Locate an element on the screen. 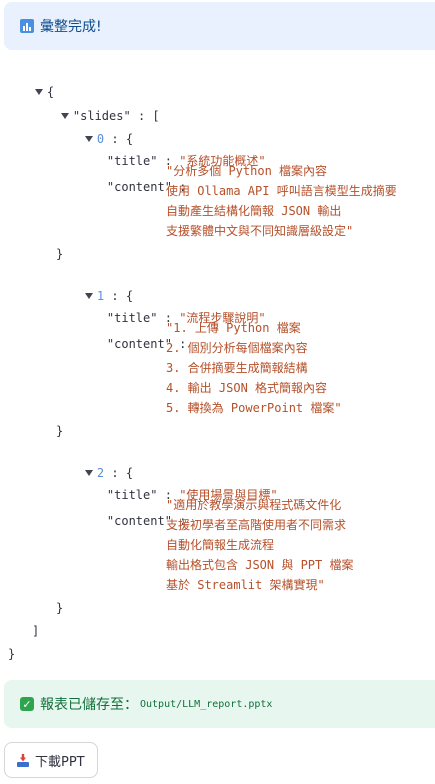  content-line: "分析多個 Python 檔案內容 is located at coordinates (247, 171).